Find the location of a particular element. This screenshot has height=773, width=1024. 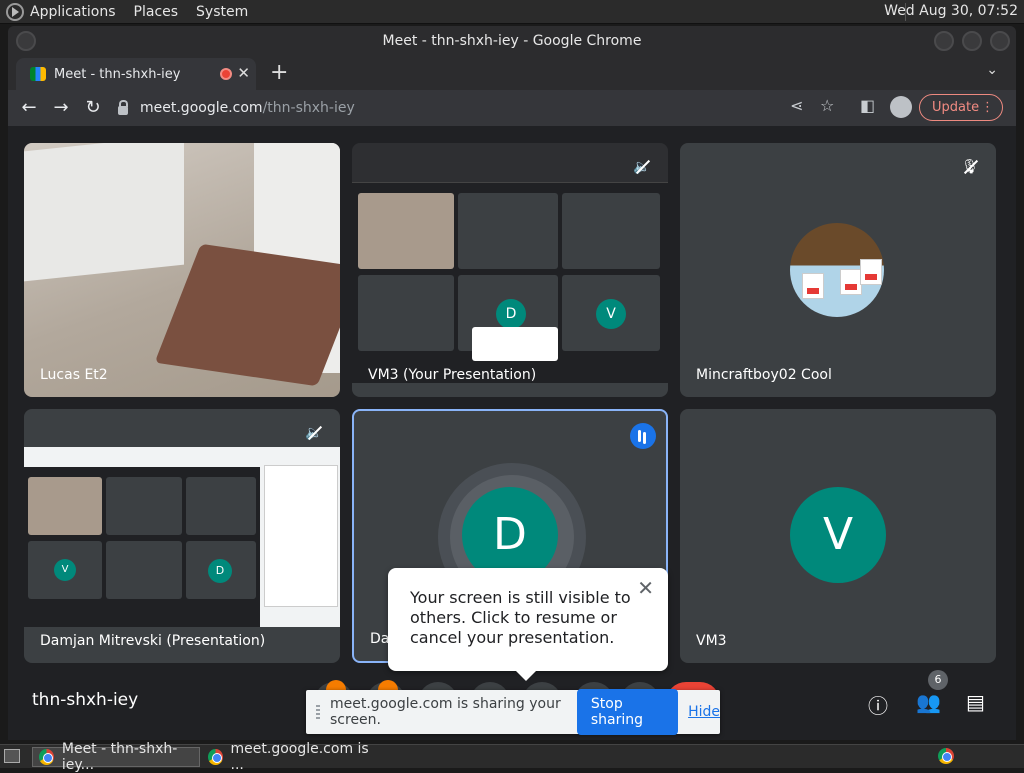

window-titlebar: Meet - thn-shxh-iey - Google Chrome is located at coordinates (512, 41).